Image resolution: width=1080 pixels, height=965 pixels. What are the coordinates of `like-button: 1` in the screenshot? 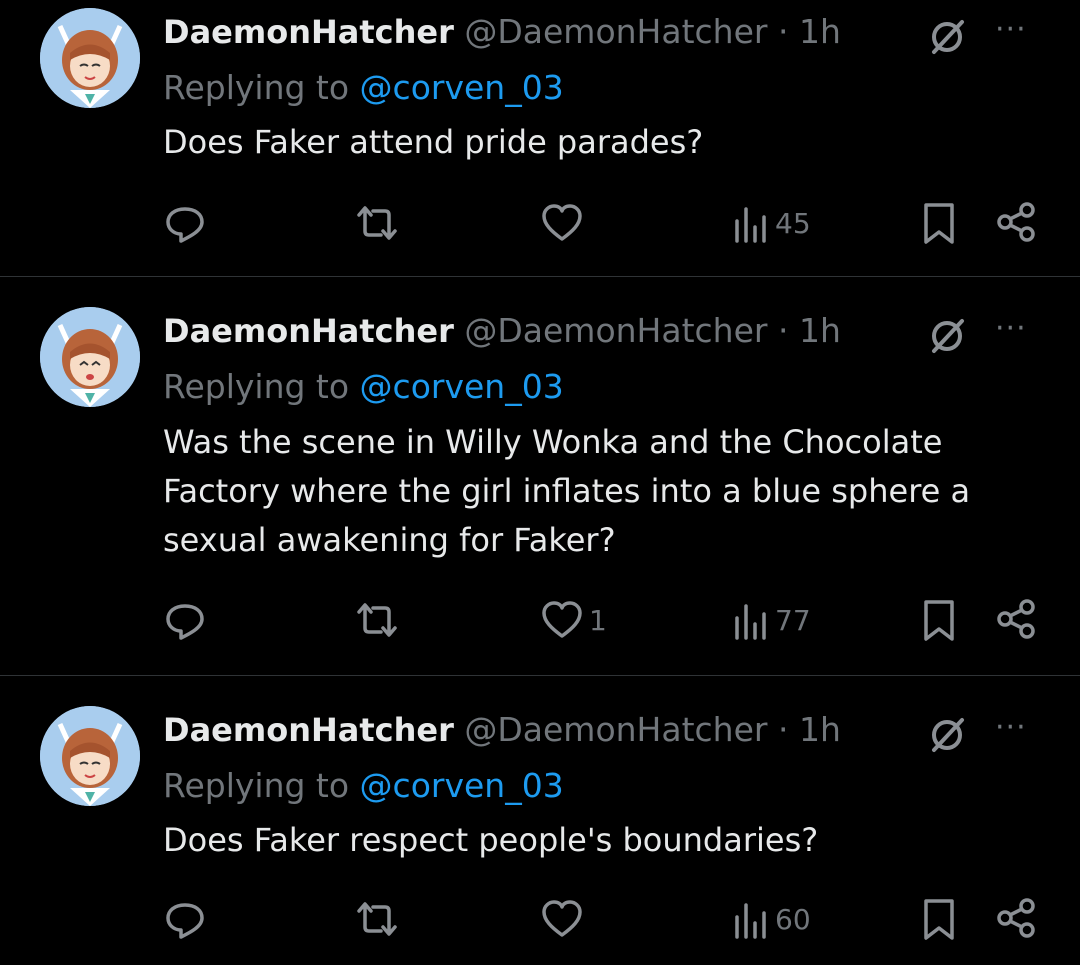 It's located at (574, 620).